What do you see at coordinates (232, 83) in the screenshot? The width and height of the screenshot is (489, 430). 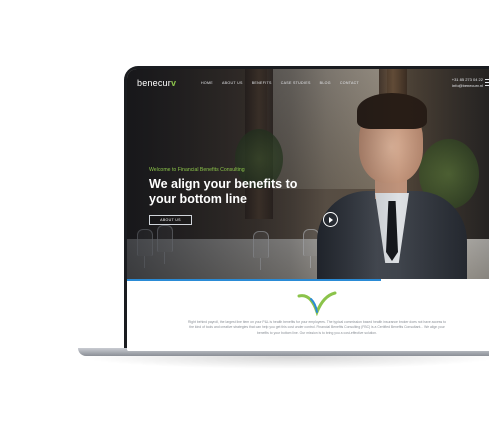 I see `nav-item-about-us: ABOUT US` at bounding box center [232, 83].